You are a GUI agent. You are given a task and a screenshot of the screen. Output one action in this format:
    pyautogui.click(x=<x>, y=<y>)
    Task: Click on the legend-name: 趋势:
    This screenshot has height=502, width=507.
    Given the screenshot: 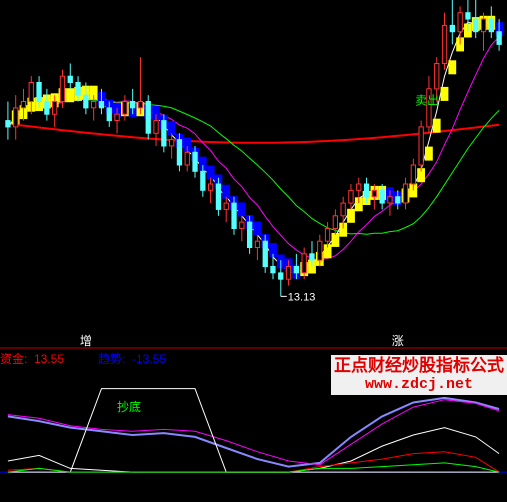 What is the action you would take?
    pyautogui.click(x=111, y=359)
    